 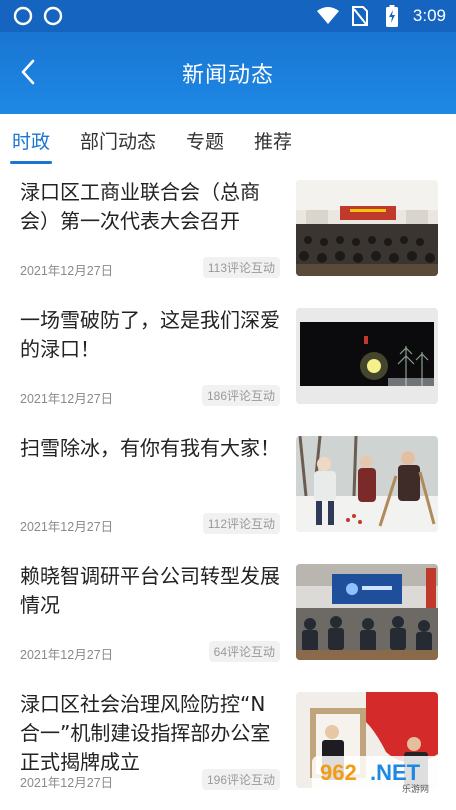 I want to click on tab-special-topics: 专题, so click(x=205, y=140).